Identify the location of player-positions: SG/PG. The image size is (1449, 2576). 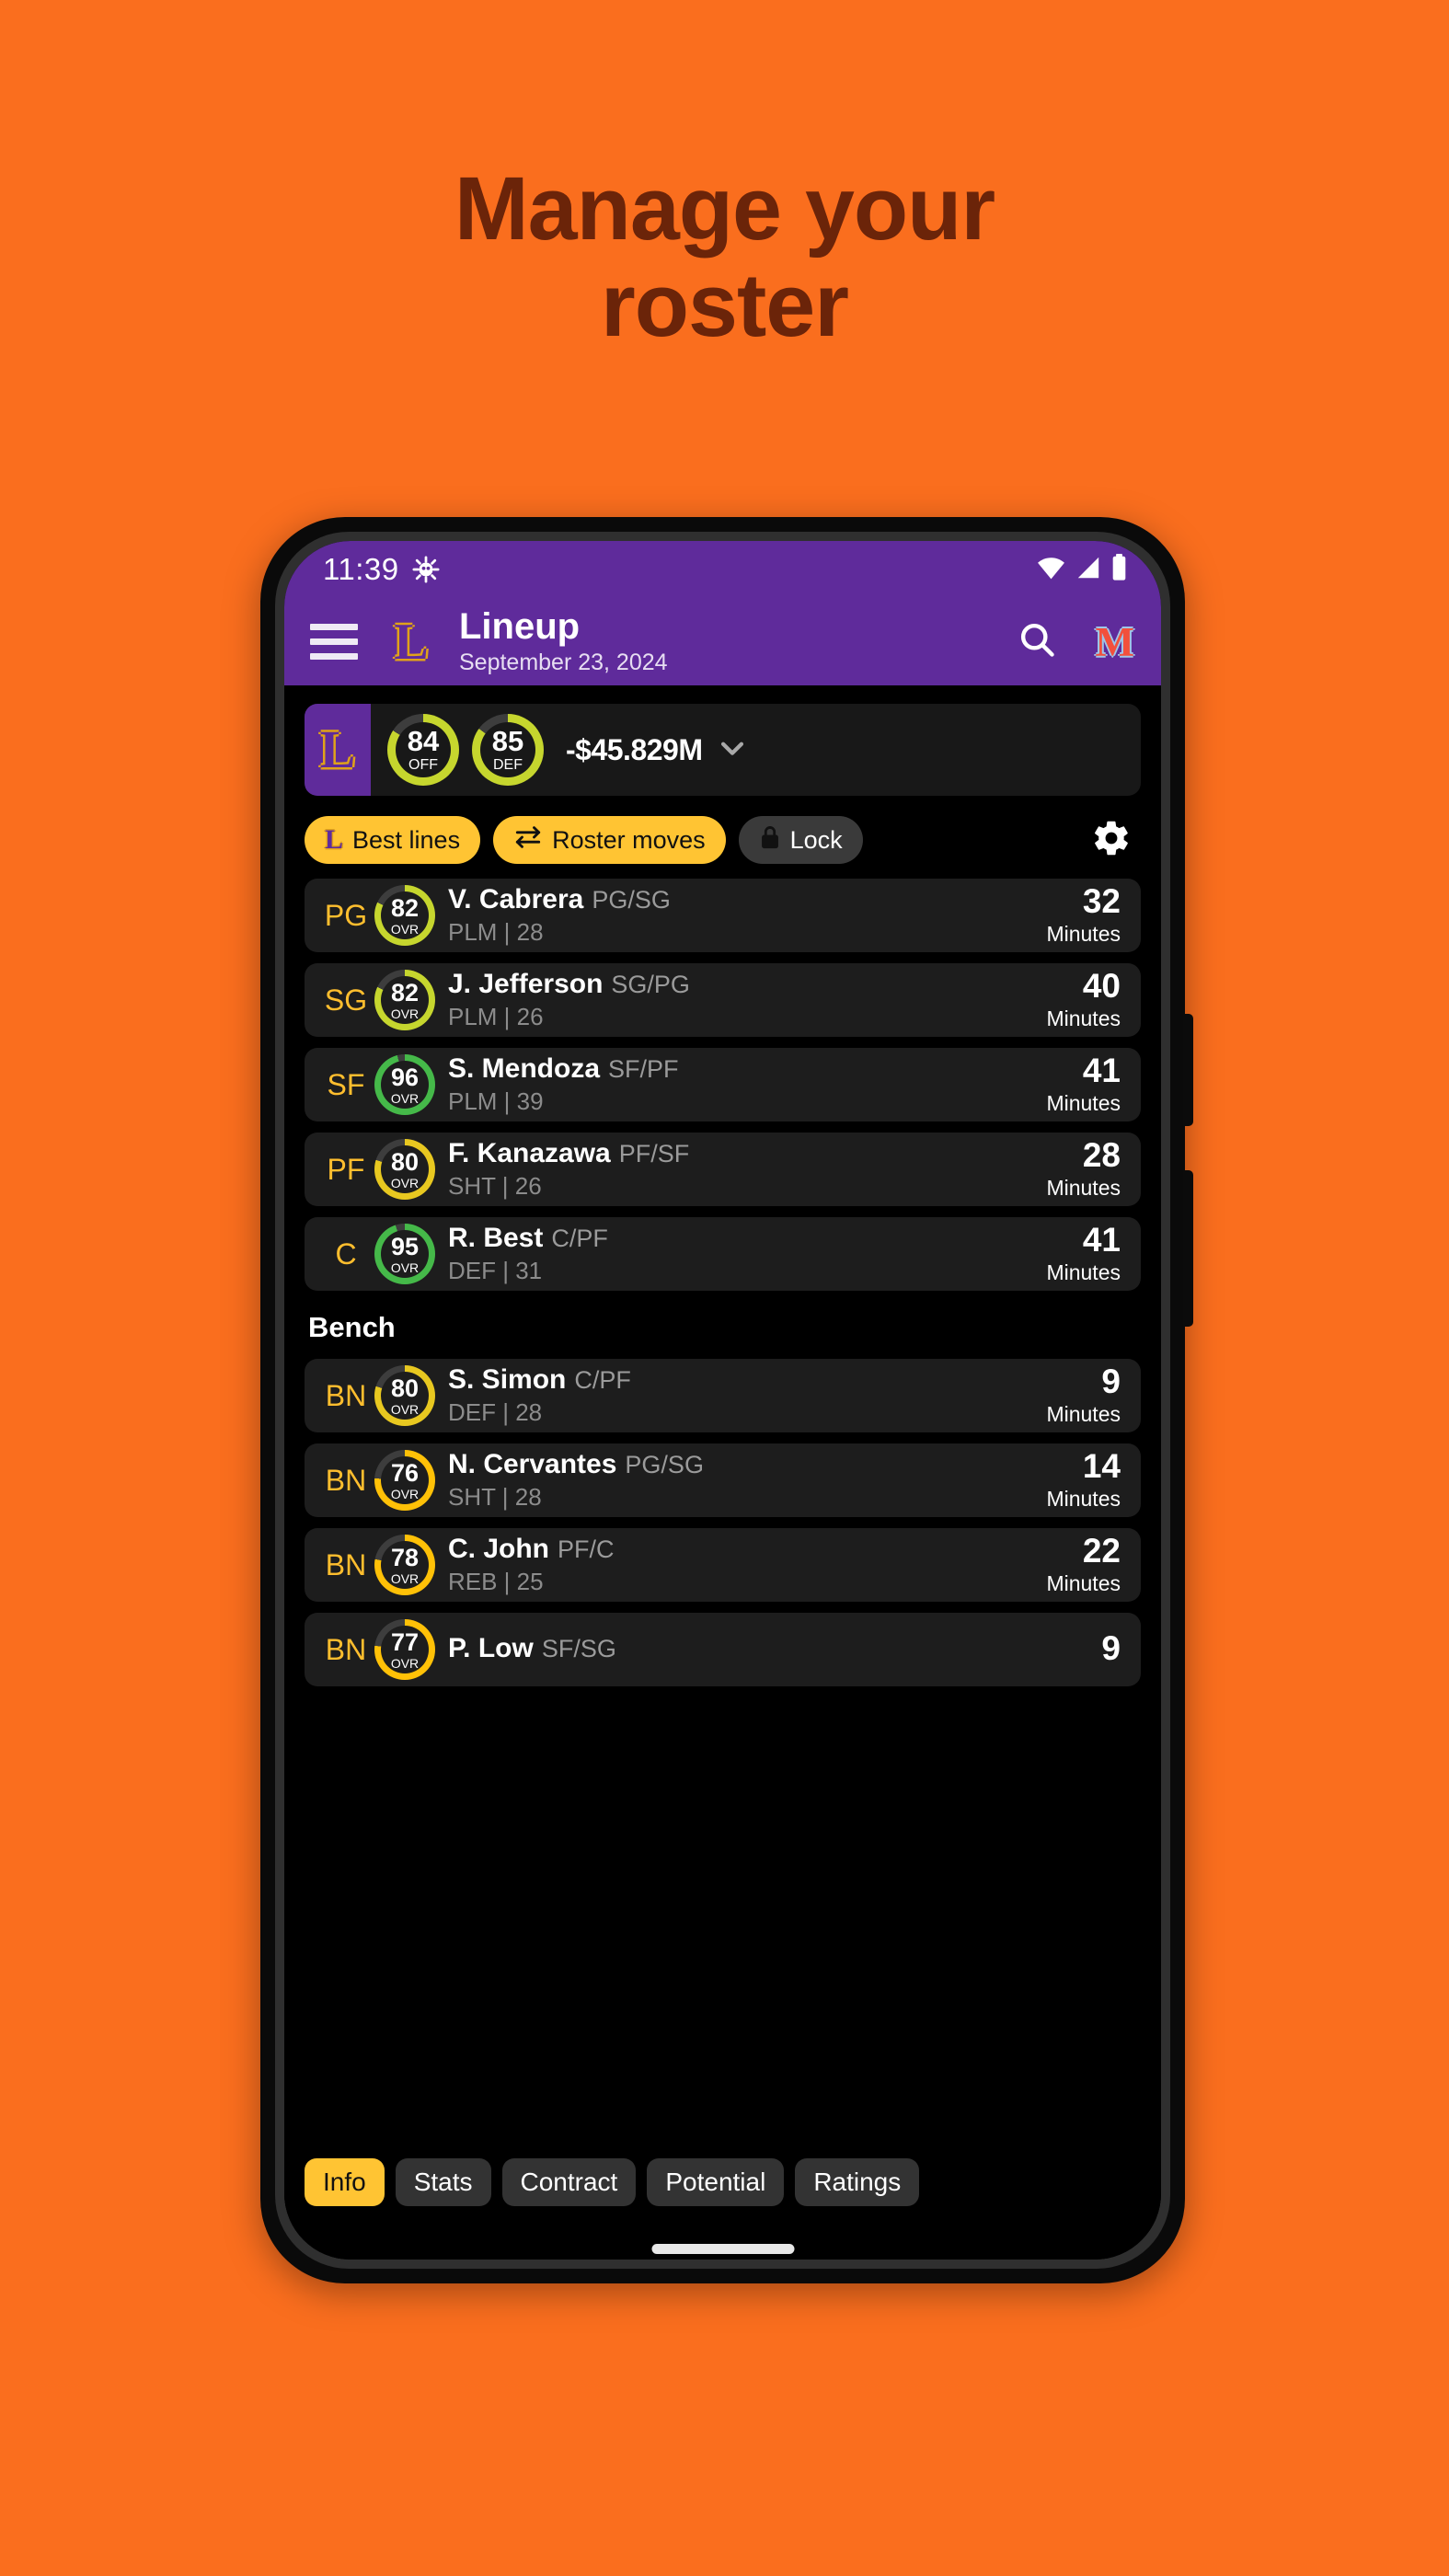
(650, 984).